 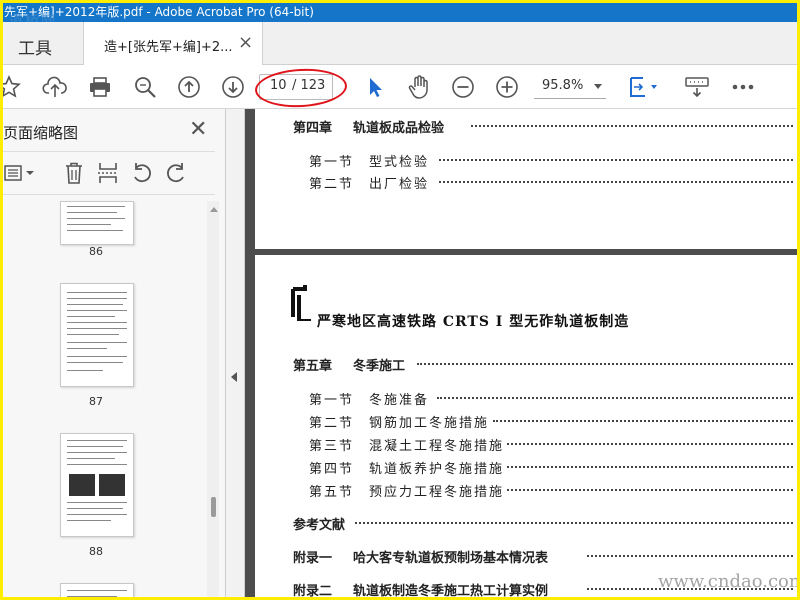 What do you see at coordinates (313, 366) in the screenshot?
I see `toc-chapter-number: 第五章` at bounding box center [313, 366].